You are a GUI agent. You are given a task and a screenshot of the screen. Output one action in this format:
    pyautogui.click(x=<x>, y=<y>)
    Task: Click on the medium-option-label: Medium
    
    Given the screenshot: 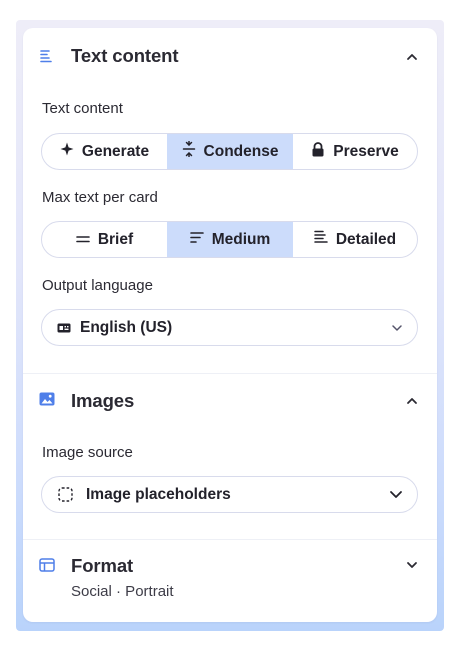 What is the action you would take?
    pyautogui.click(x=241, y=239)
    